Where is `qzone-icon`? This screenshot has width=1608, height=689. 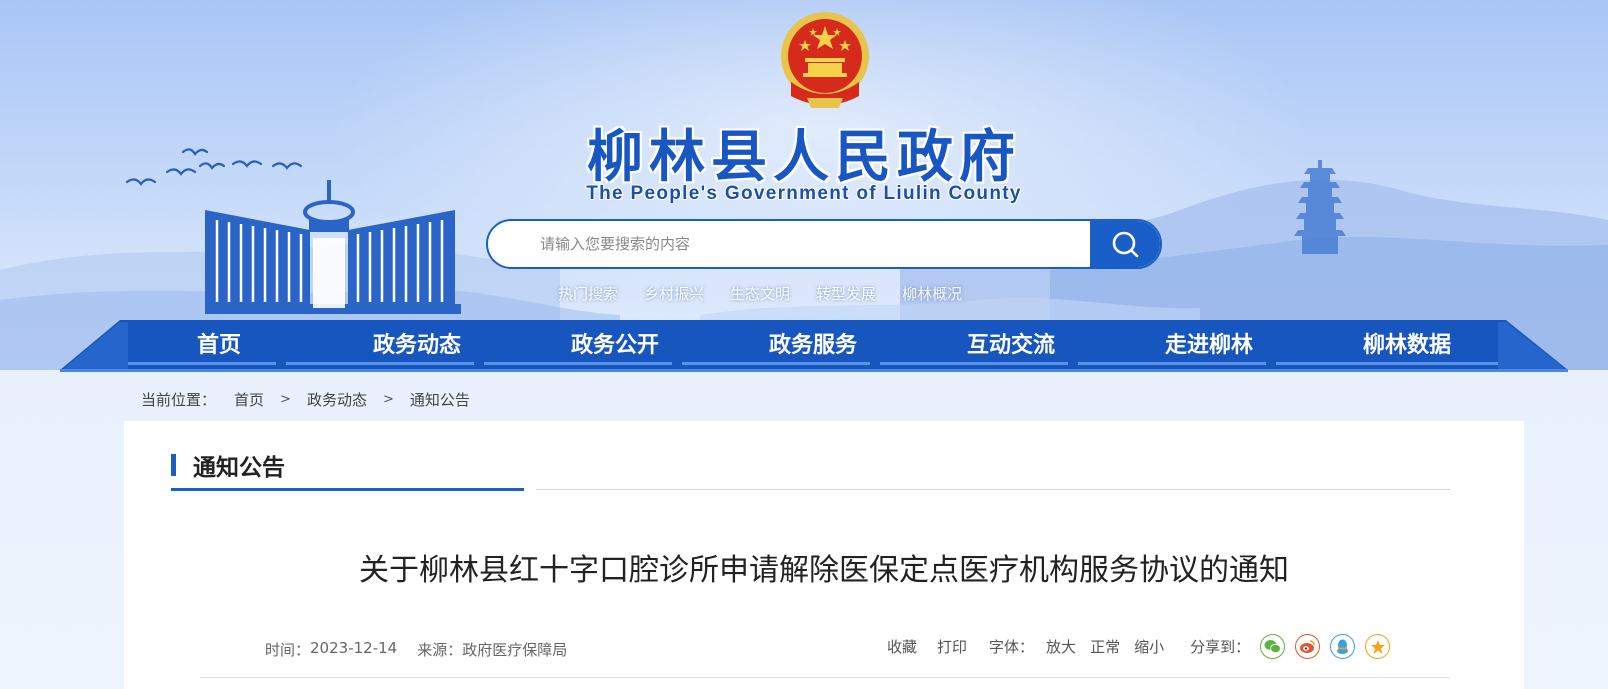
qzone-icon is located at coordinates (1378, 646).